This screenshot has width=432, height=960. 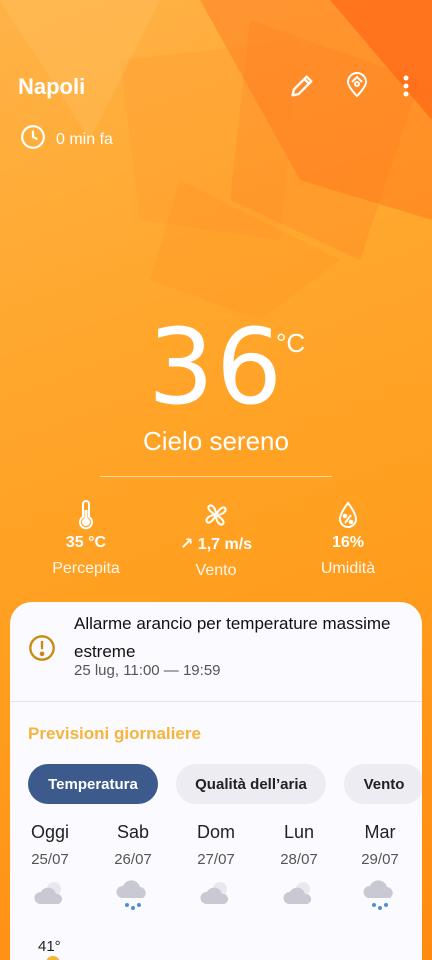 I want to click on locations-icon, so click(x=356, y=86).